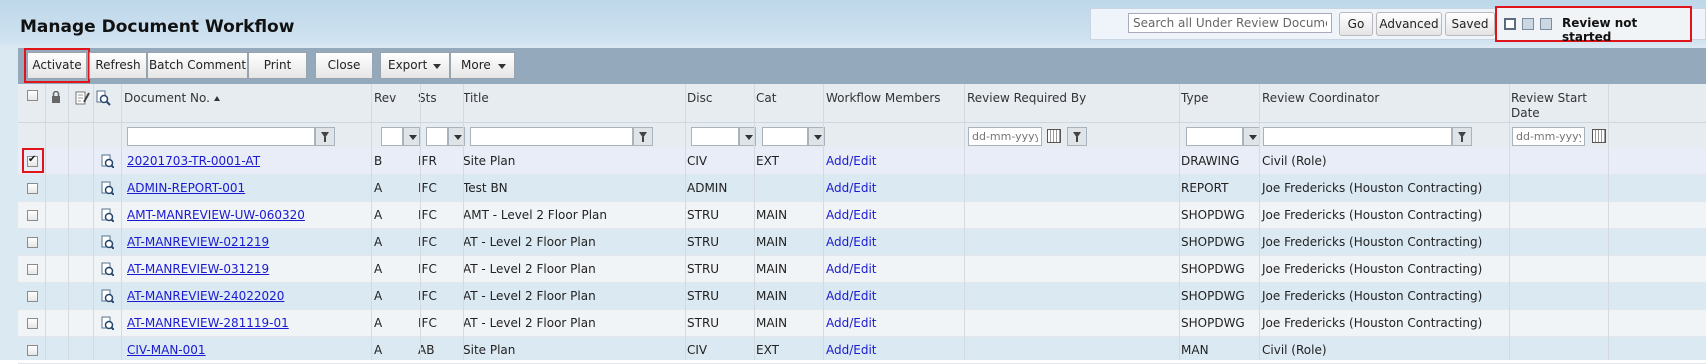  I want to click on column-header-review-start-date: Review Start Date, so click(1554, 106).